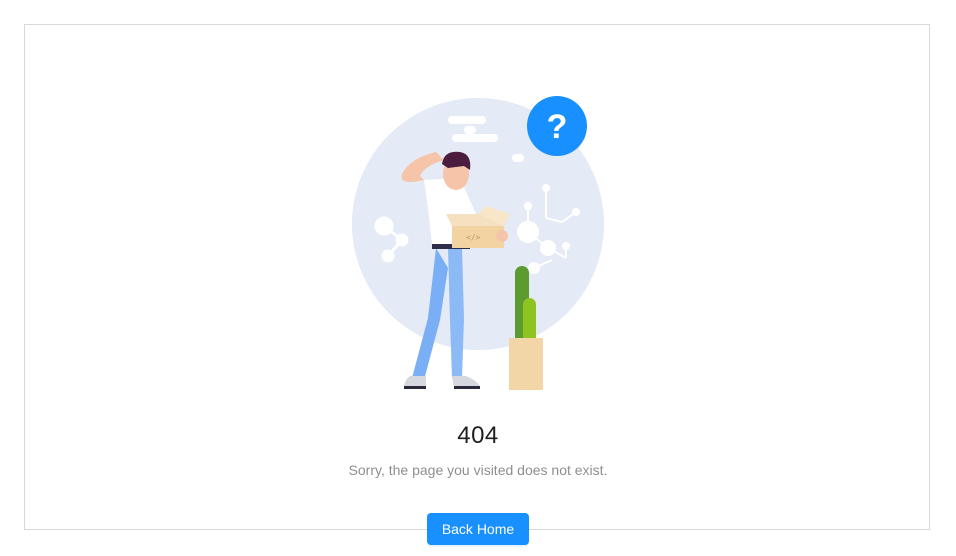 Image resolution: width=956 pixels, height=556 pixels. I want to click on question-mark-icon: ?, so click(557, 126).